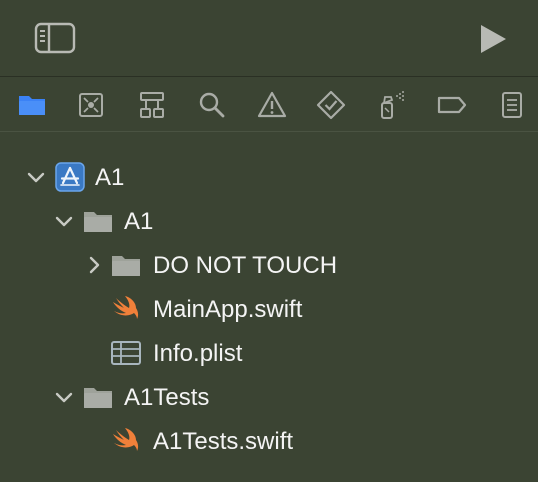 The height and width of the screenshot is (482, 538). I want to click on tab-report-navigator, so click(512, 105).